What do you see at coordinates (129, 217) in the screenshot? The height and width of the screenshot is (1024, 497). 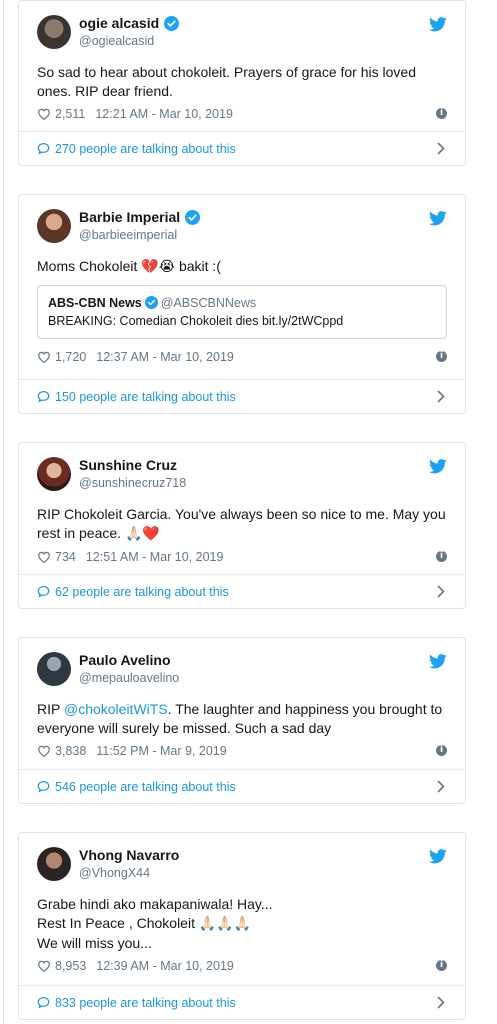 I see `author-name: Barbie Imperial` at bounding box center [129, 217].